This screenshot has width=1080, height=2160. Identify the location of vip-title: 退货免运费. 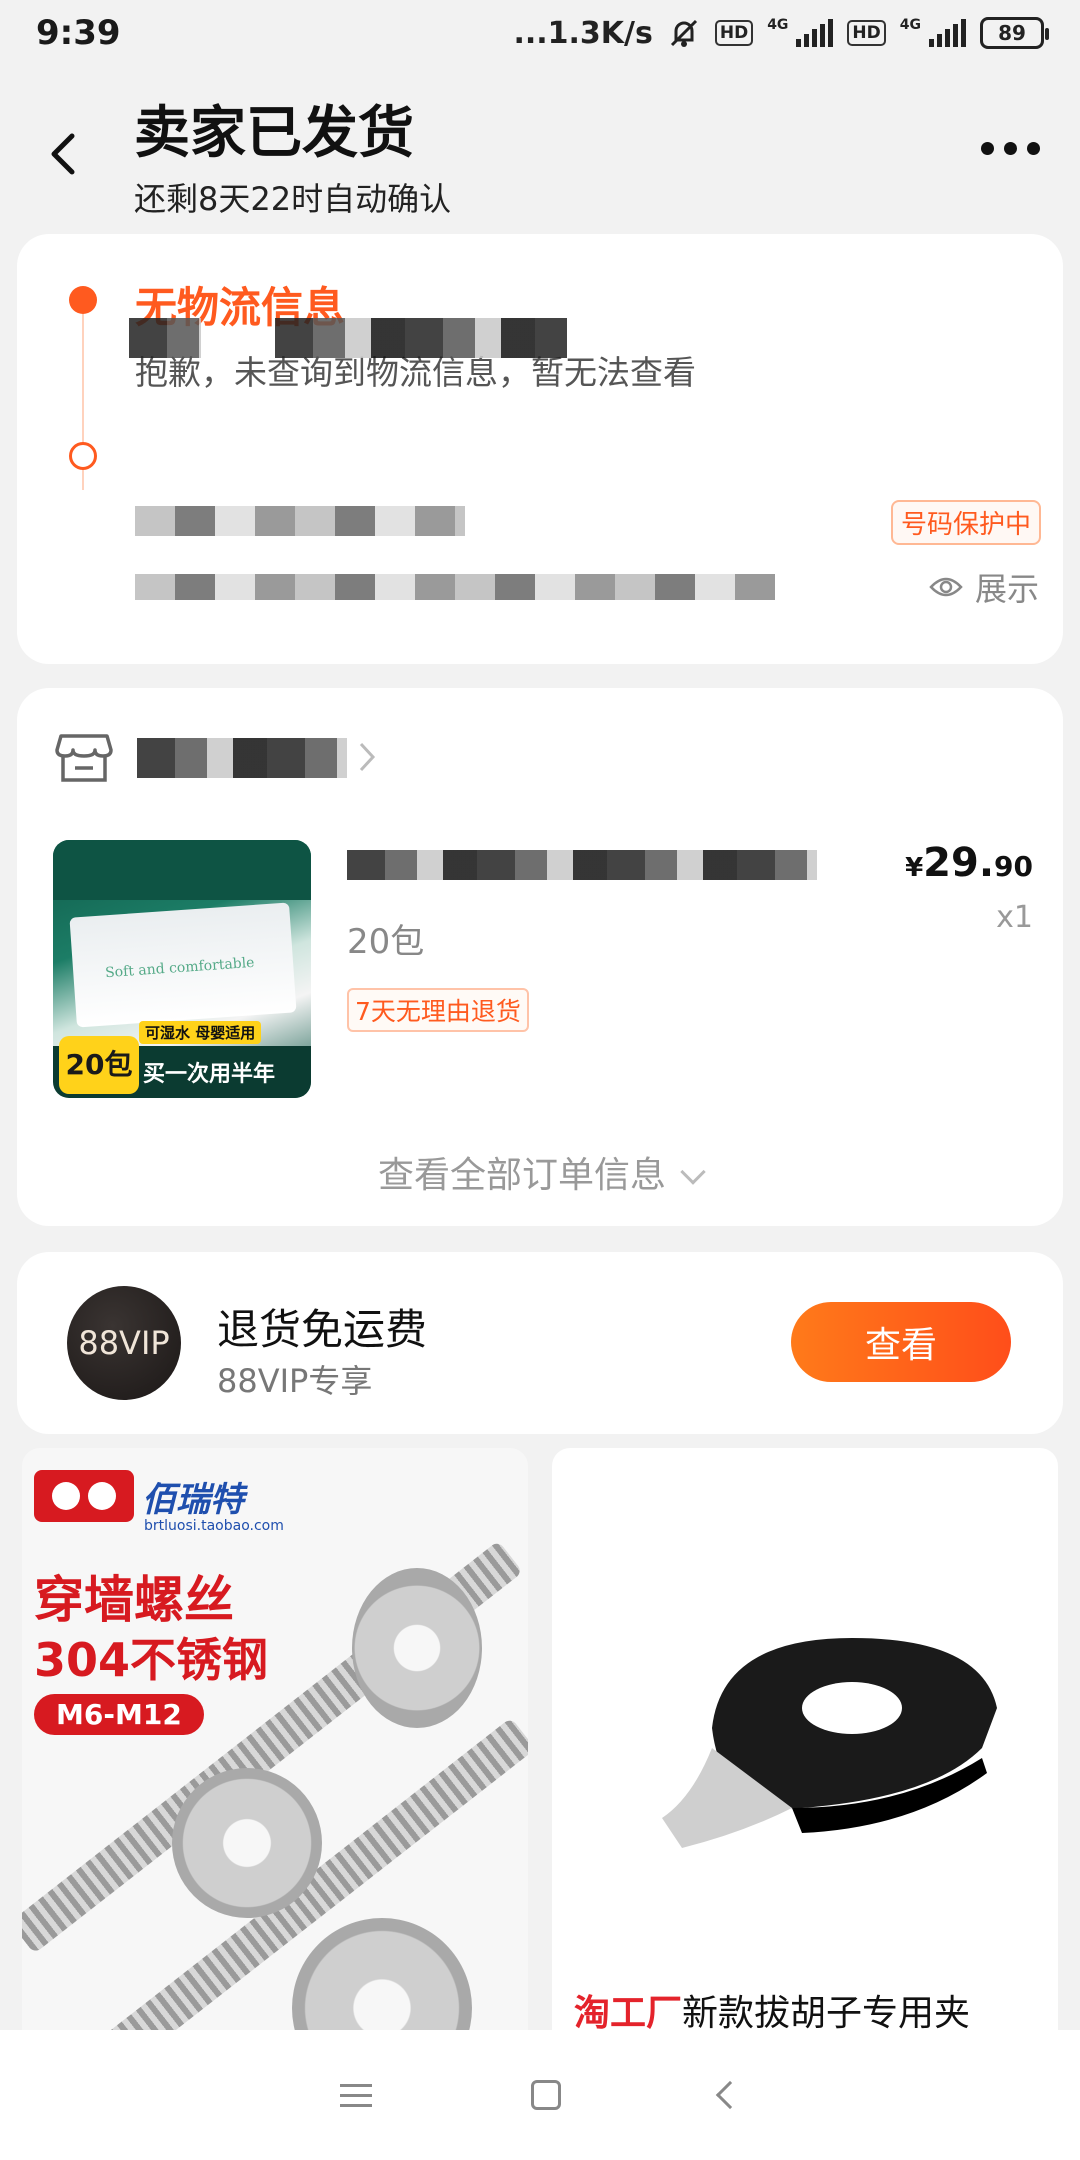
(322, 1329).